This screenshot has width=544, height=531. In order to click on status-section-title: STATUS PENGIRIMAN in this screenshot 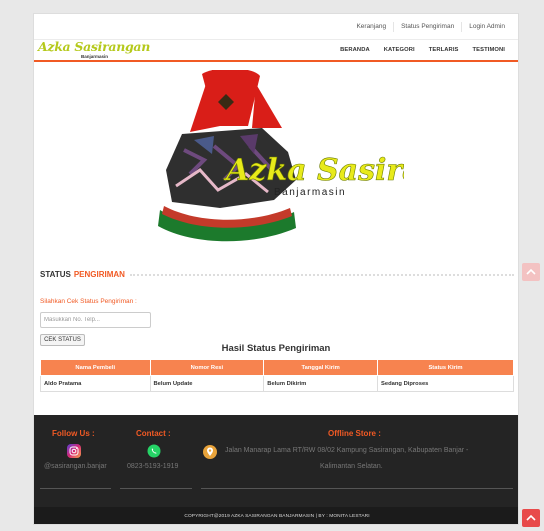, I will do `click(279, 274)`.